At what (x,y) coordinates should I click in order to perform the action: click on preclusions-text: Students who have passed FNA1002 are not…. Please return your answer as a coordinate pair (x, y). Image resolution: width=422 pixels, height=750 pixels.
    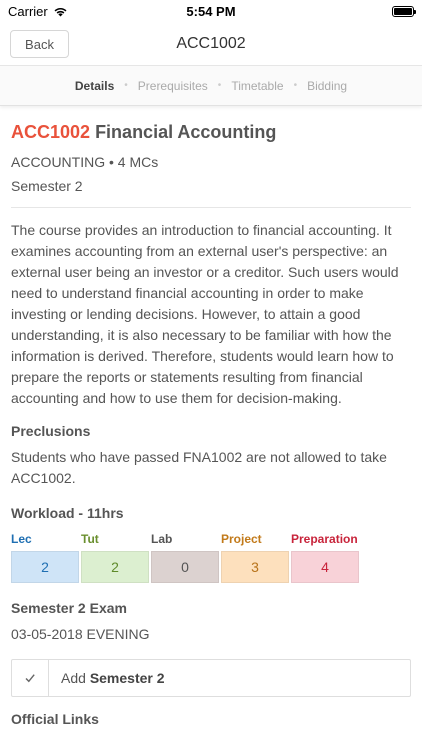
    Looking at the image, I should click on (199, 467).